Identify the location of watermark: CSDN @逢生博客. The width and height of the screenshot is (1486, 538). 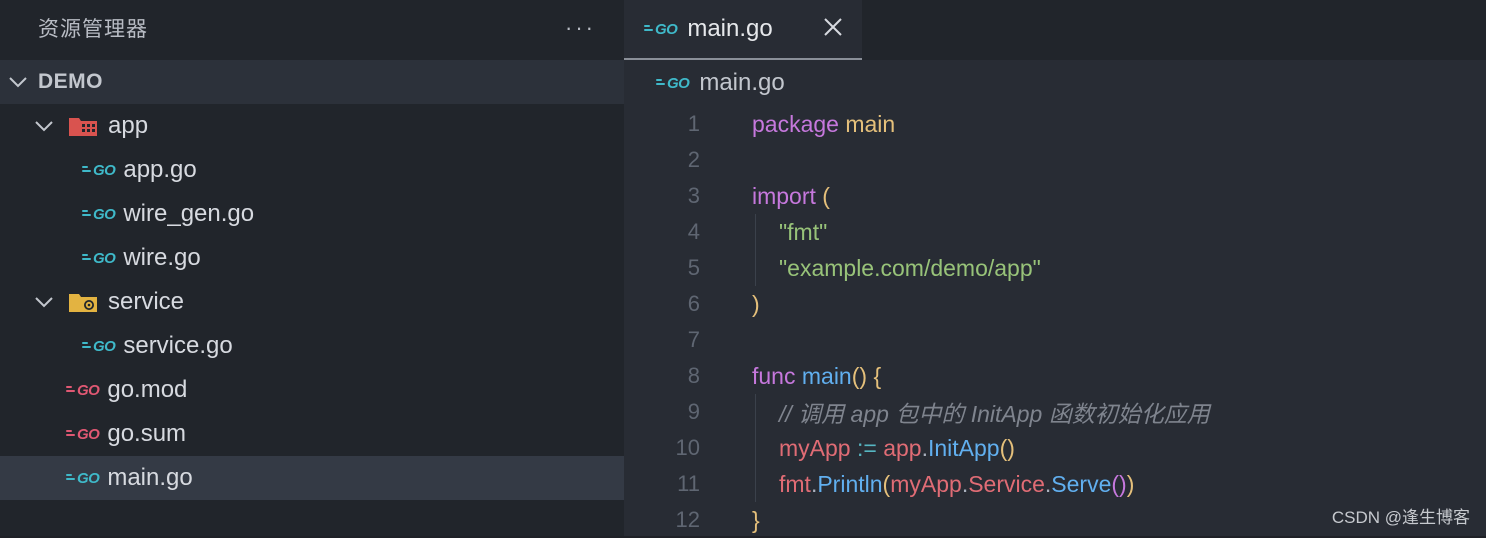
(1400, 517).